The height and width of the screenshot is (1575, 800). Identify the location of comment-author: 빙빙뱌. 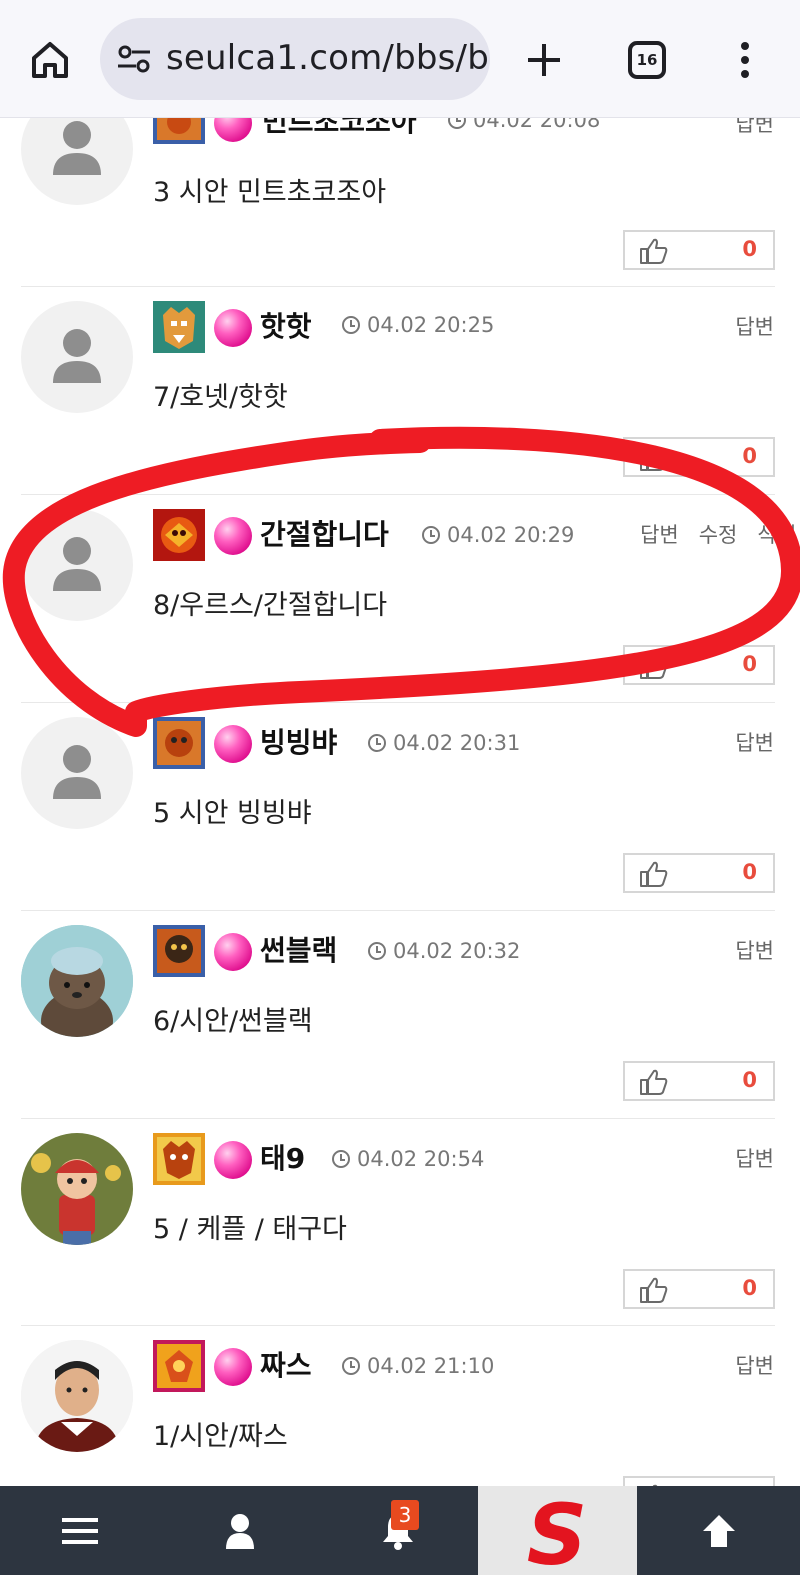
(298, 741).